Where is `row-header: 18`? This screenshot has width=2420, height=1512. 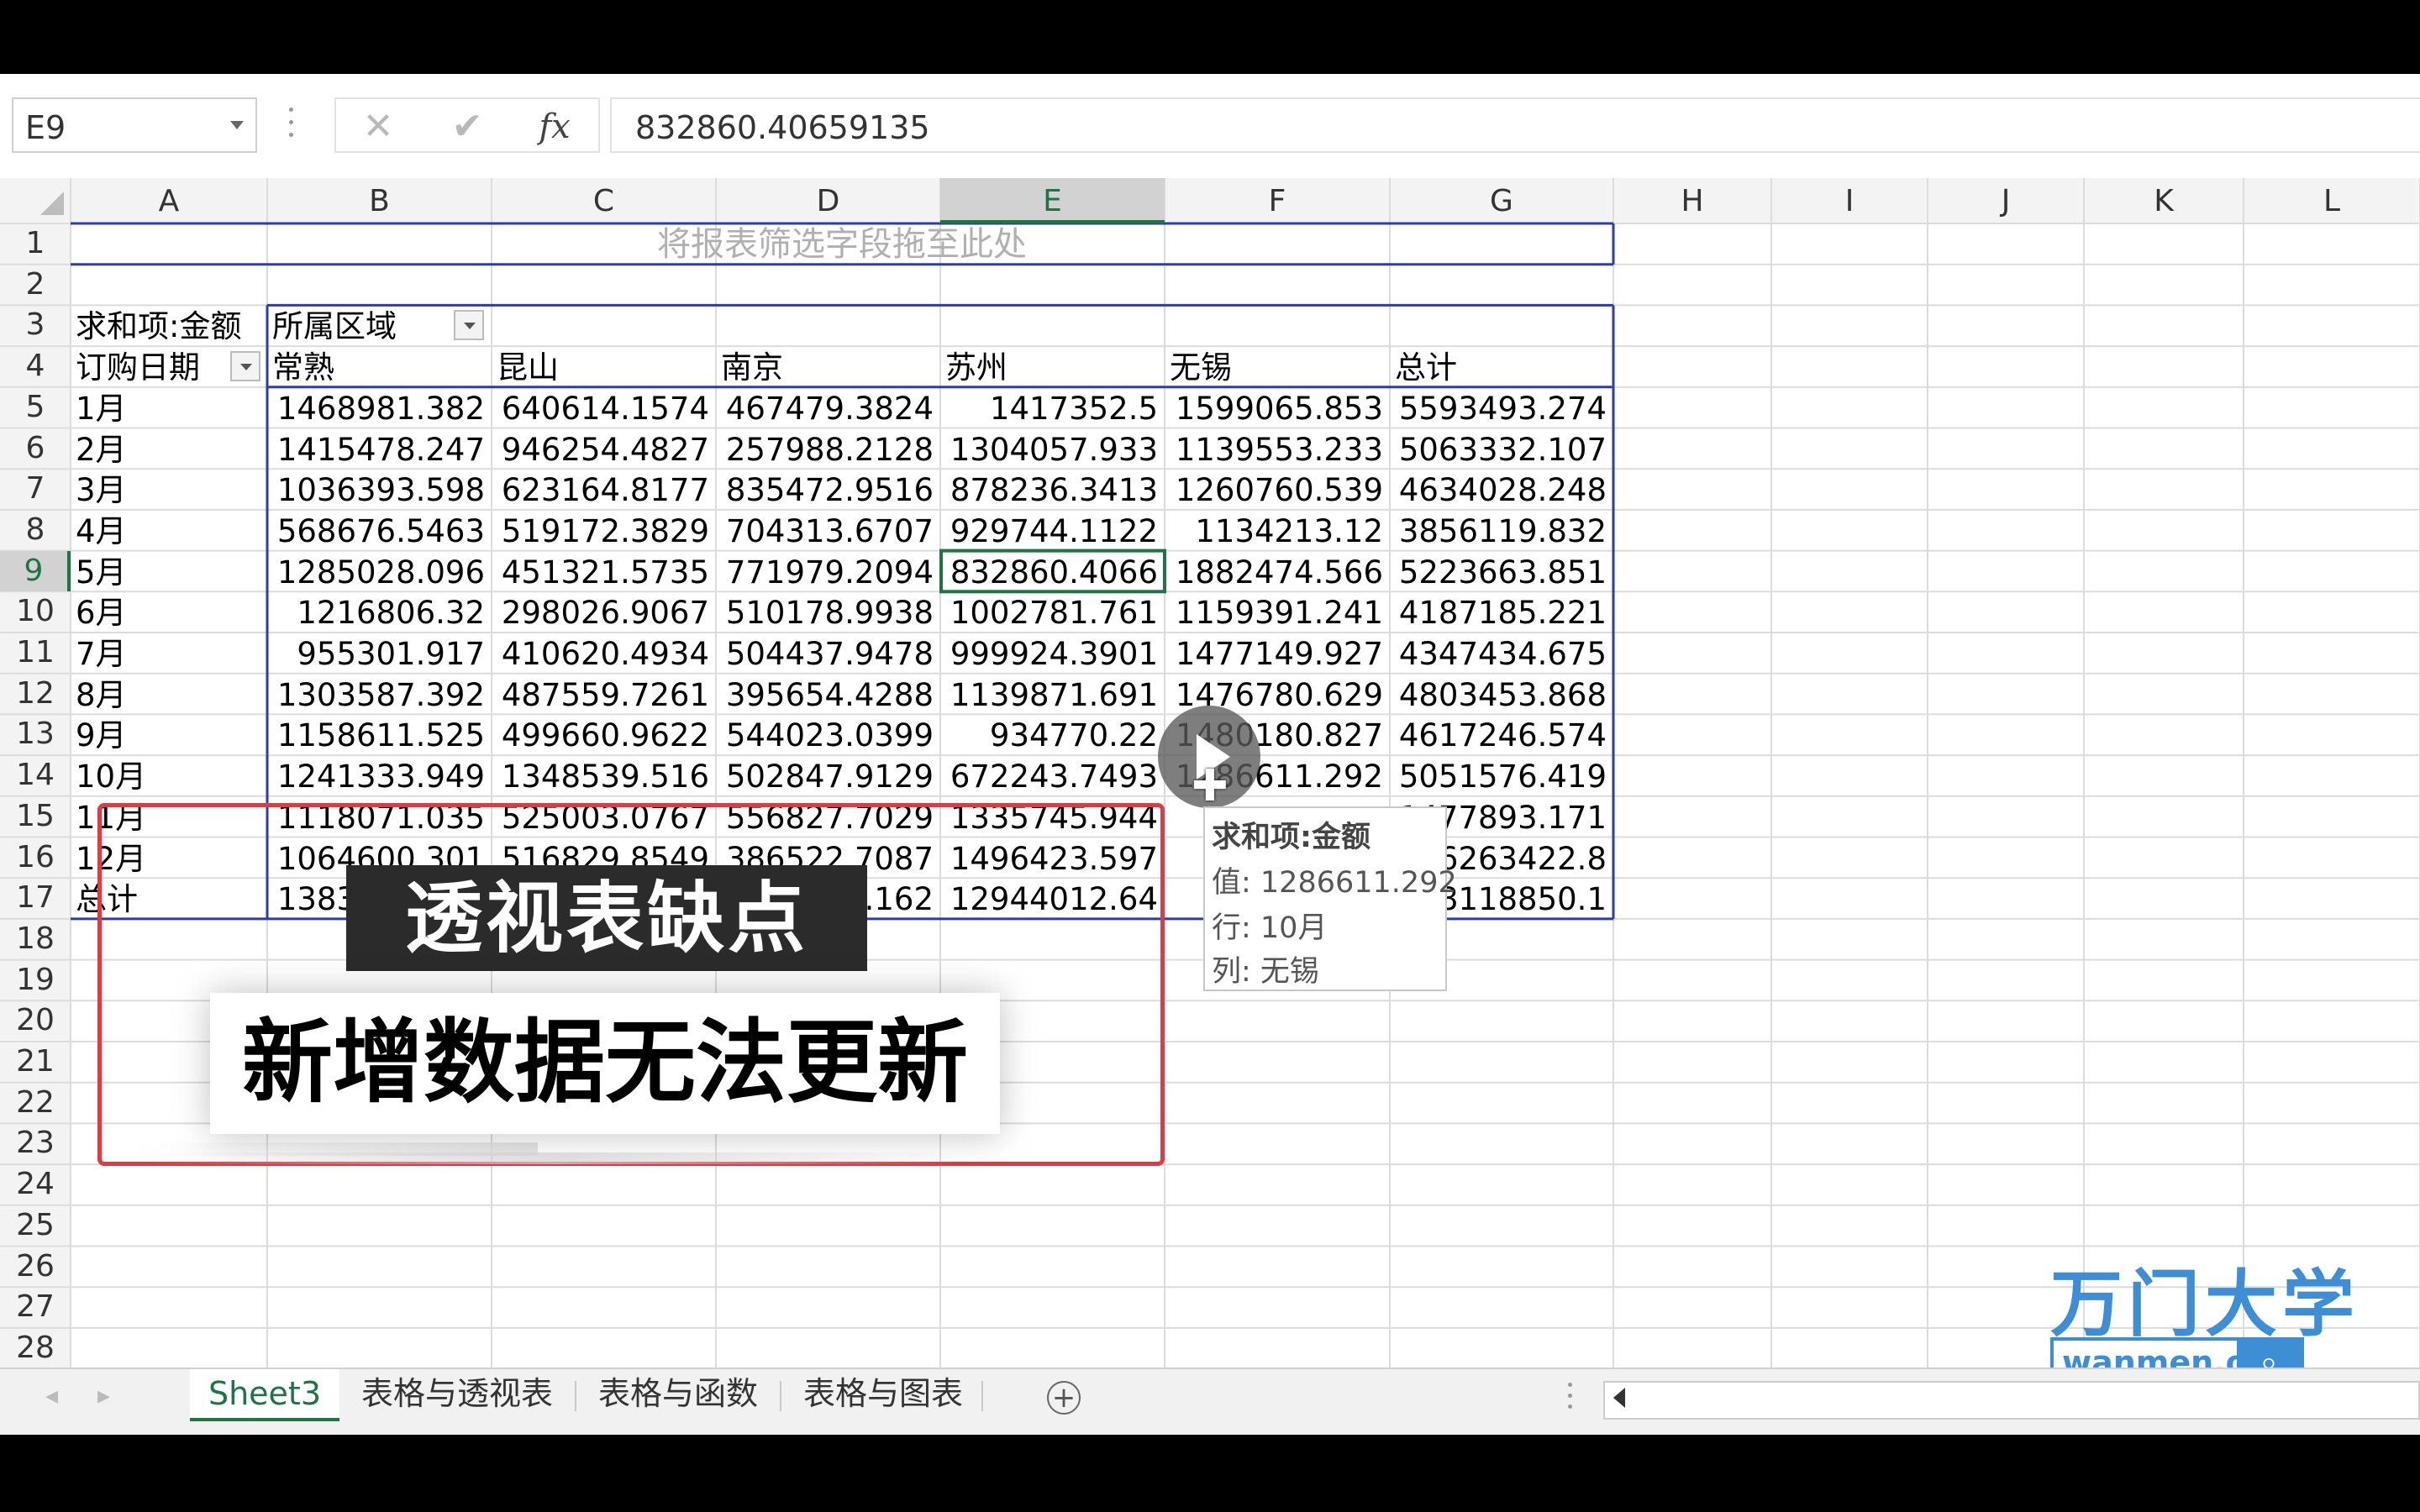 row-header: 18 is located at coordinates (35, 939).